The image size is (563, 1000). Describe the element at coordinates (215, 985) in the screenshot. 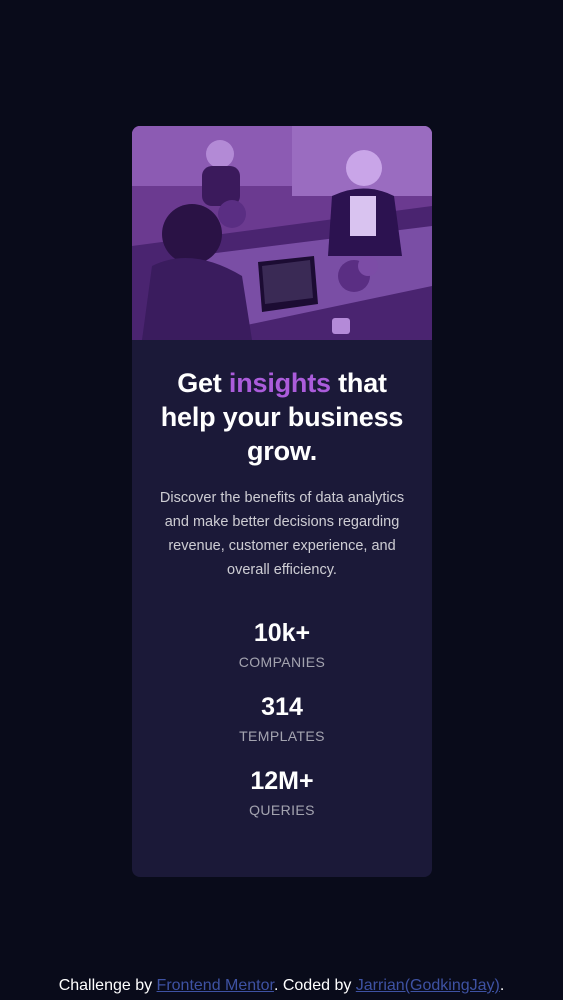

I see `frontend-mentor-link: Frontend Mentor` at that location.